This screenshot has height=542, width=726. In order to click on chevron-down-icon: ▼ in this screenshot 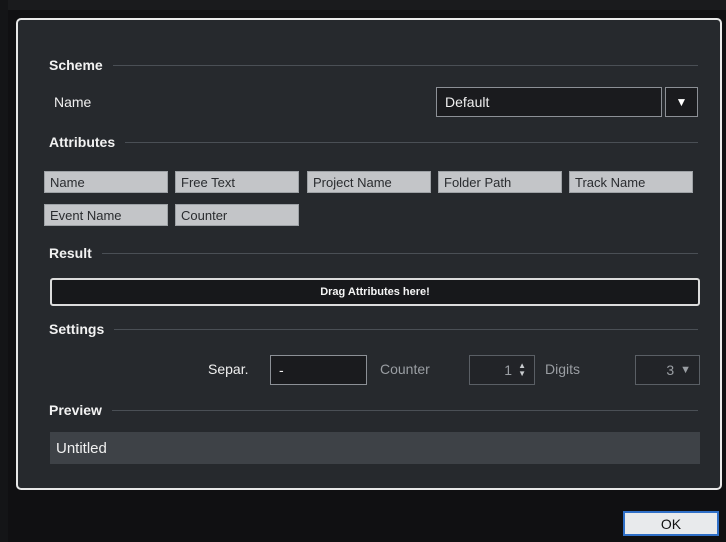, I will do `click(685, 370)`.